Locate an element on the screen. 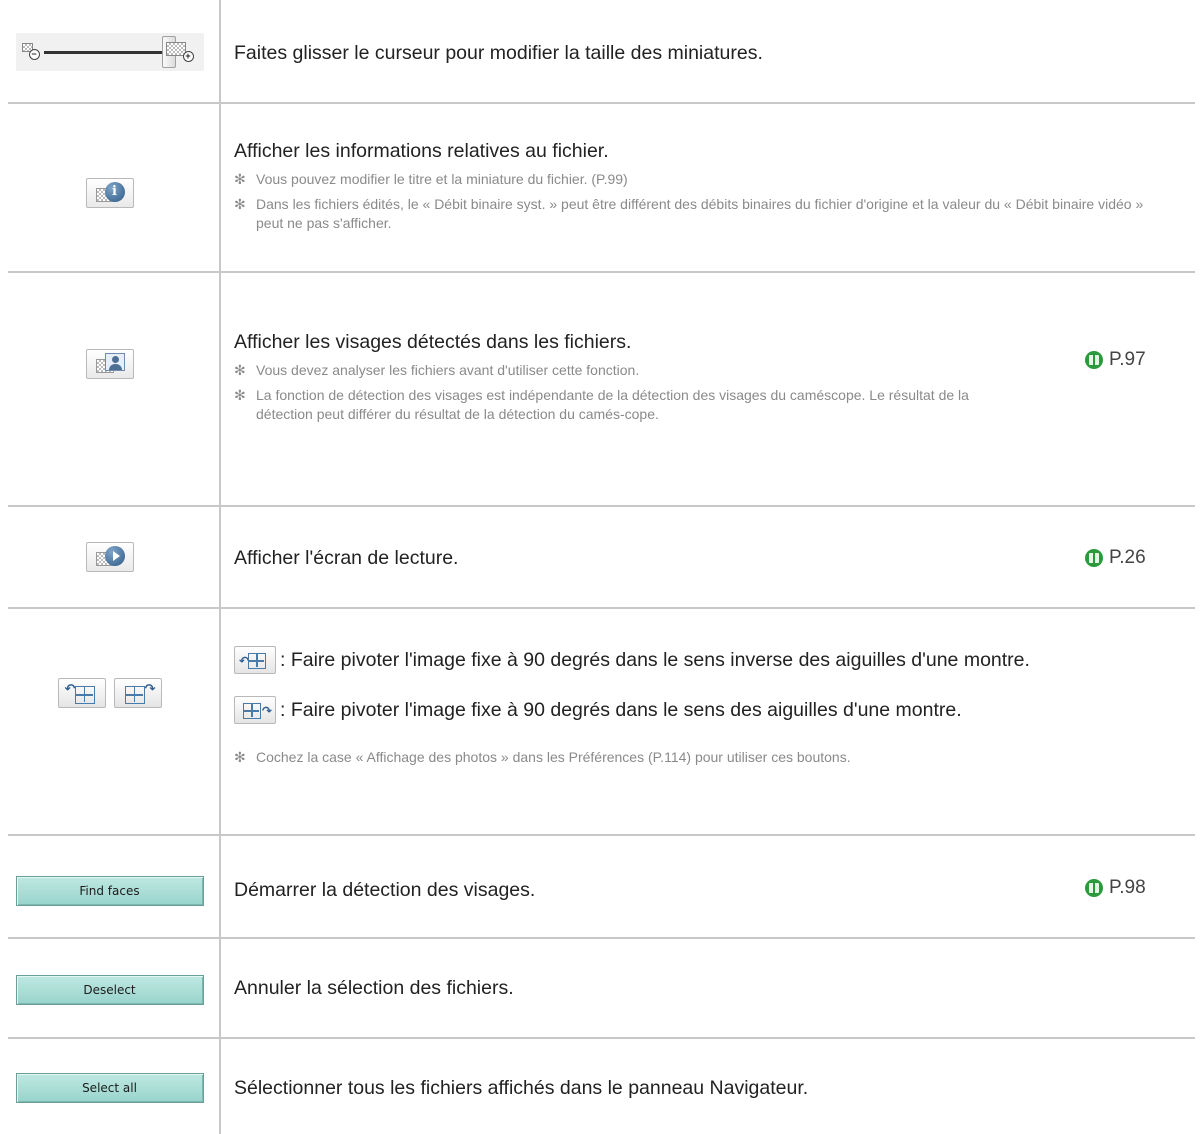  icon-cell: i is located at coordinates (109, 193).